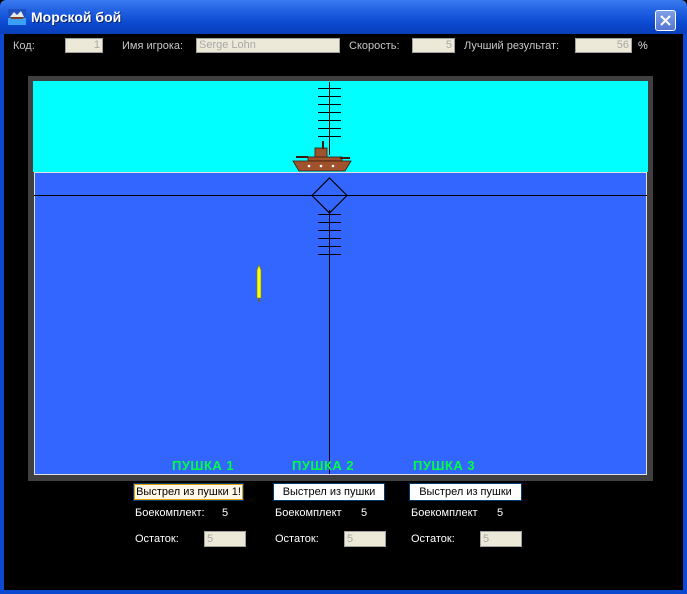 This screenshot has width=687, height=594. Describe the element at coordinates (308, 513) in the screenshot. I see `gun-2-ammo-label: Боекомплект` at that location.